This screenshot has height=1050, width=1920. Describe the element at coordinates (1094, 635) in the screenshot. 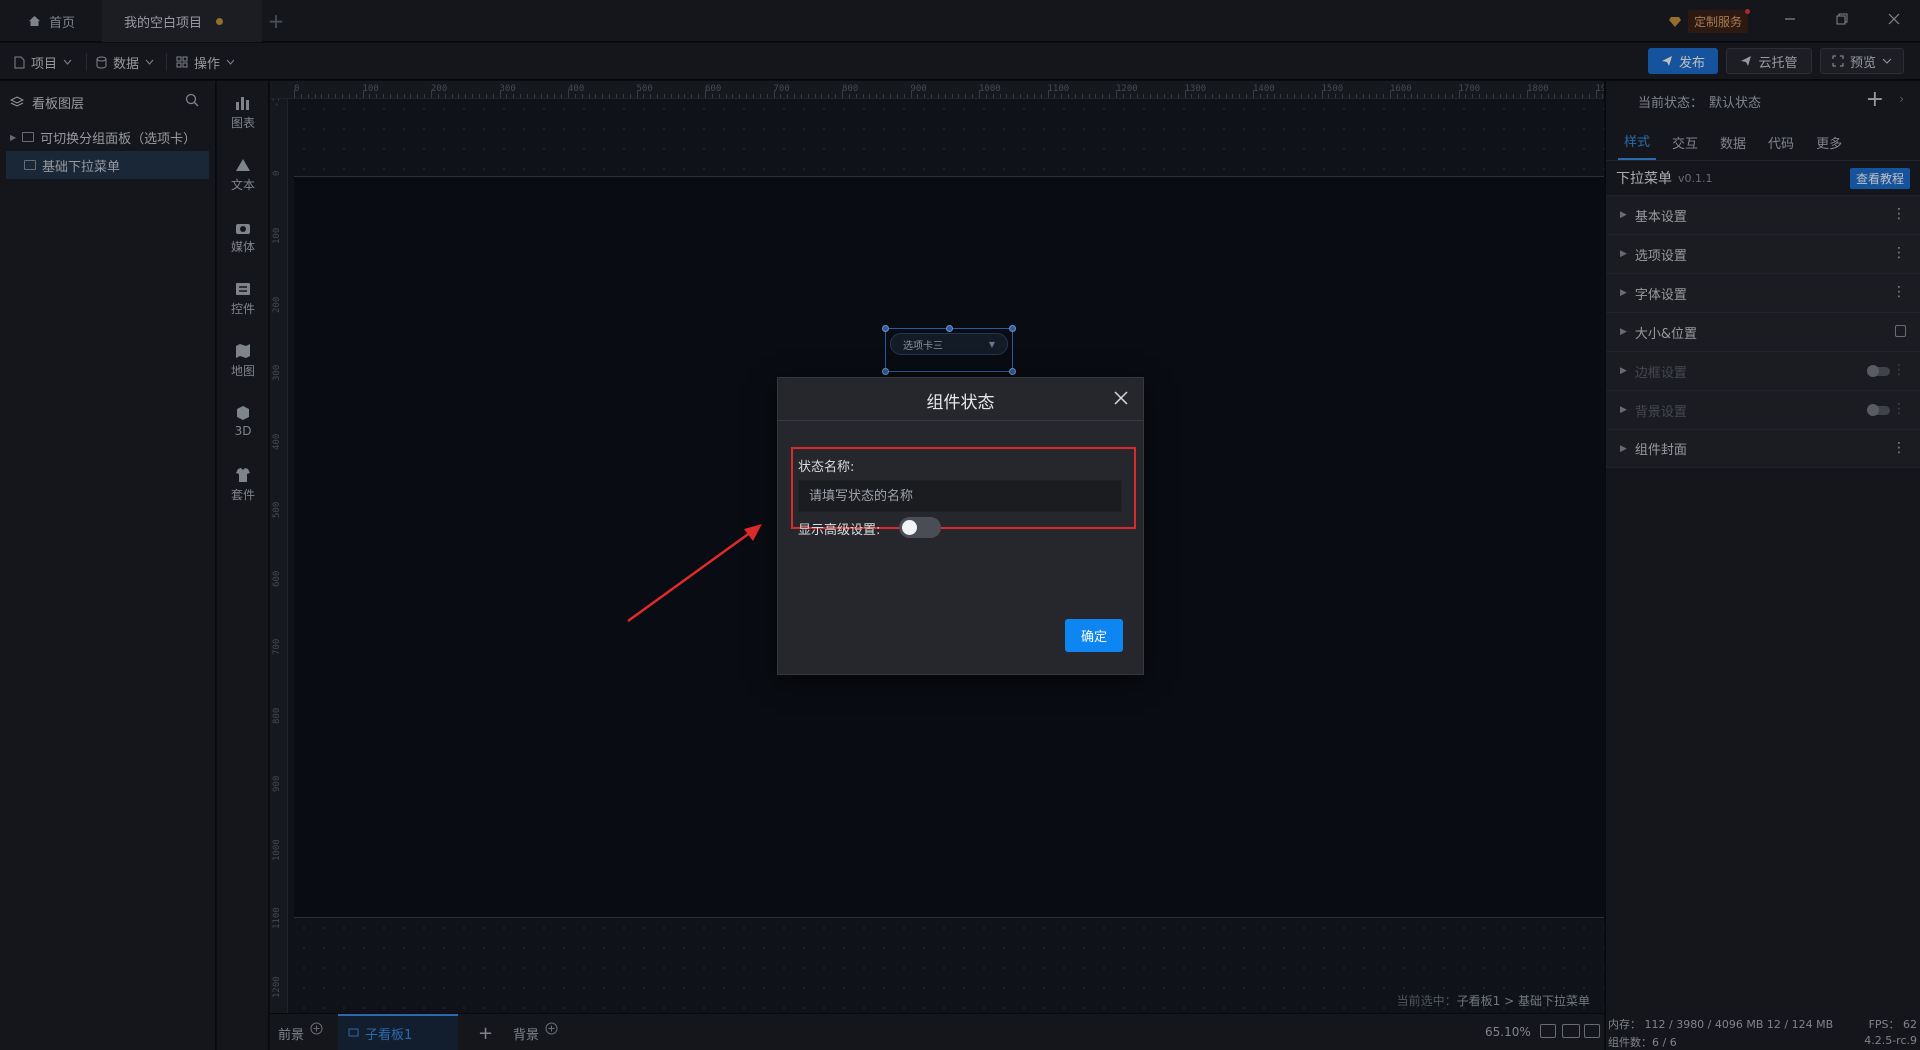

I see `confirm-button: 确定` at that location.